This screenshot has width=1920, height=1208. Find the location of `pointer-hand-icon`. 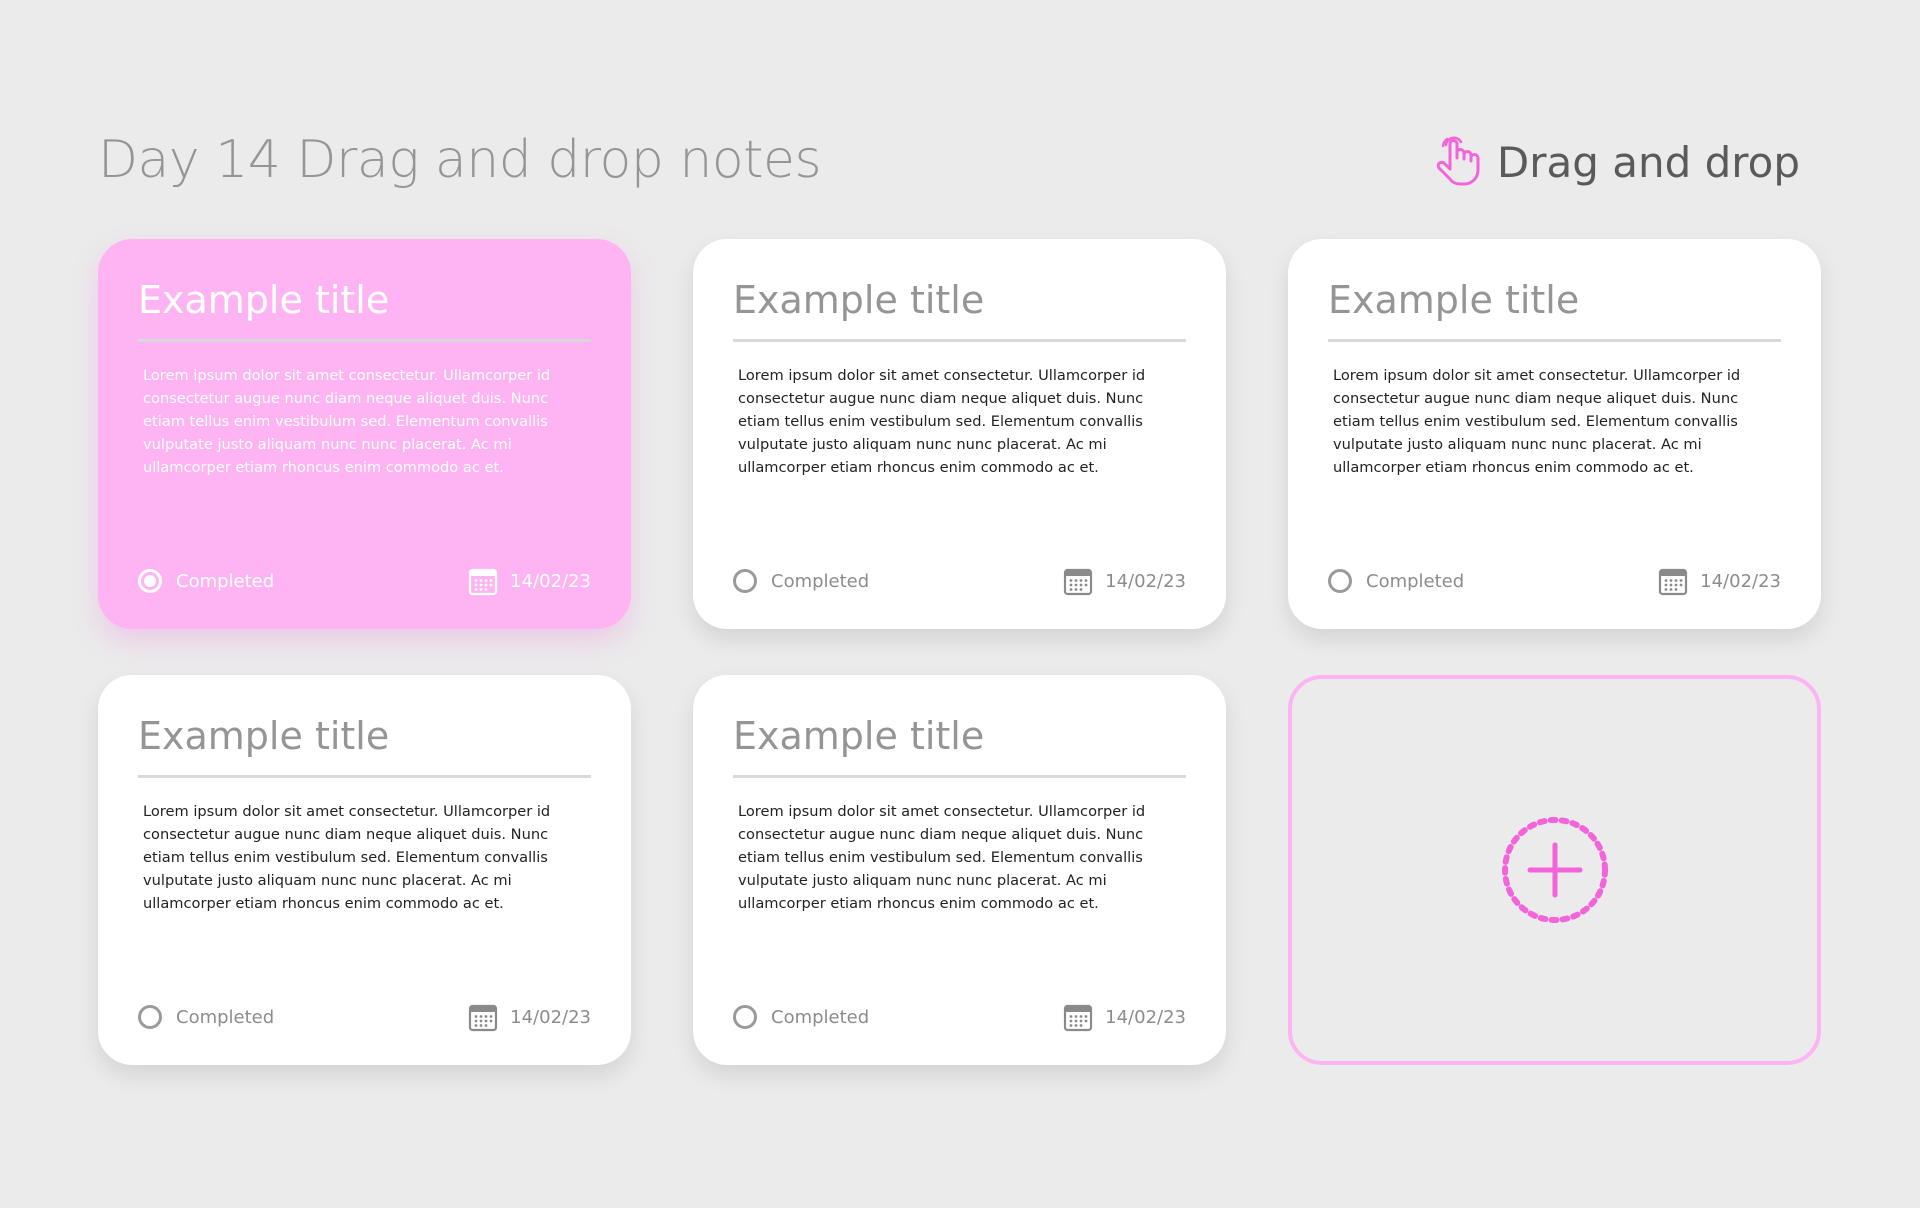

pointer-hand-icon is located at coordinates (1458, 161).